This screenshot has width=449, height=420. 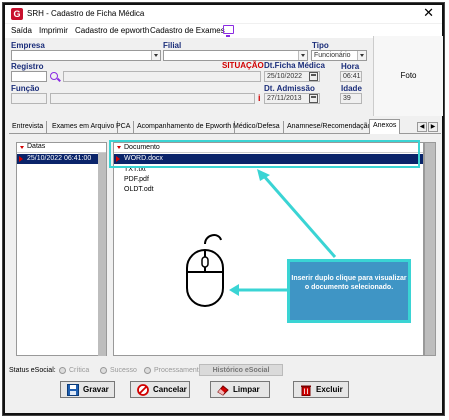 I want to click on clear-button: Limpar, so click(x=240, y=389).